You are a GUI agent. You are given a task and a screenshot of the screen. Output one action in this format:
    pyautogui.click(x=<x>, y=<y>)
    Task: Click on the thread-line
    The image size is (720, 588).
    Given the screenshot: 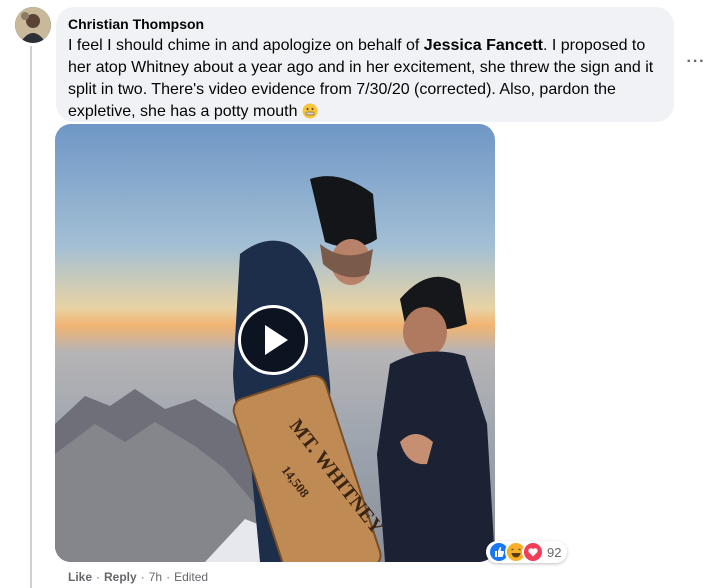 What is the action you would take?
    pyautogui.click(x=31, y=317)
    